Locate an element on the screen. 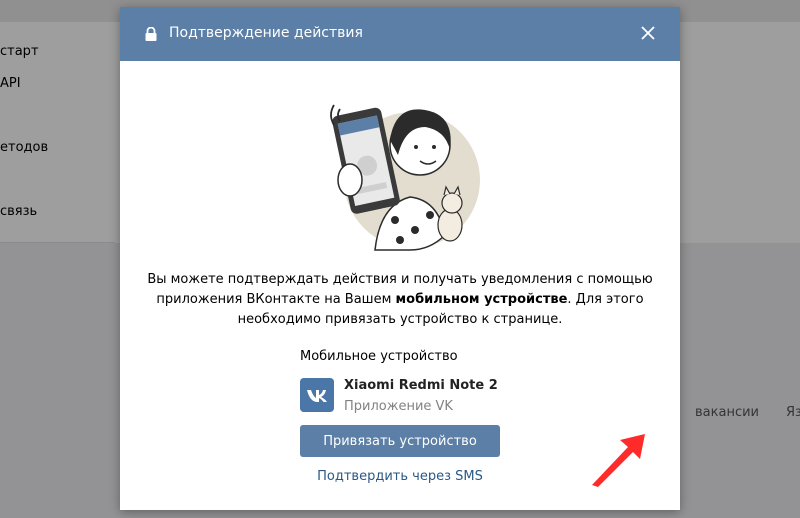 This screenshot has height=518, width=800. modal-title: Подтверждение действия is located at coordinates (266, 33).